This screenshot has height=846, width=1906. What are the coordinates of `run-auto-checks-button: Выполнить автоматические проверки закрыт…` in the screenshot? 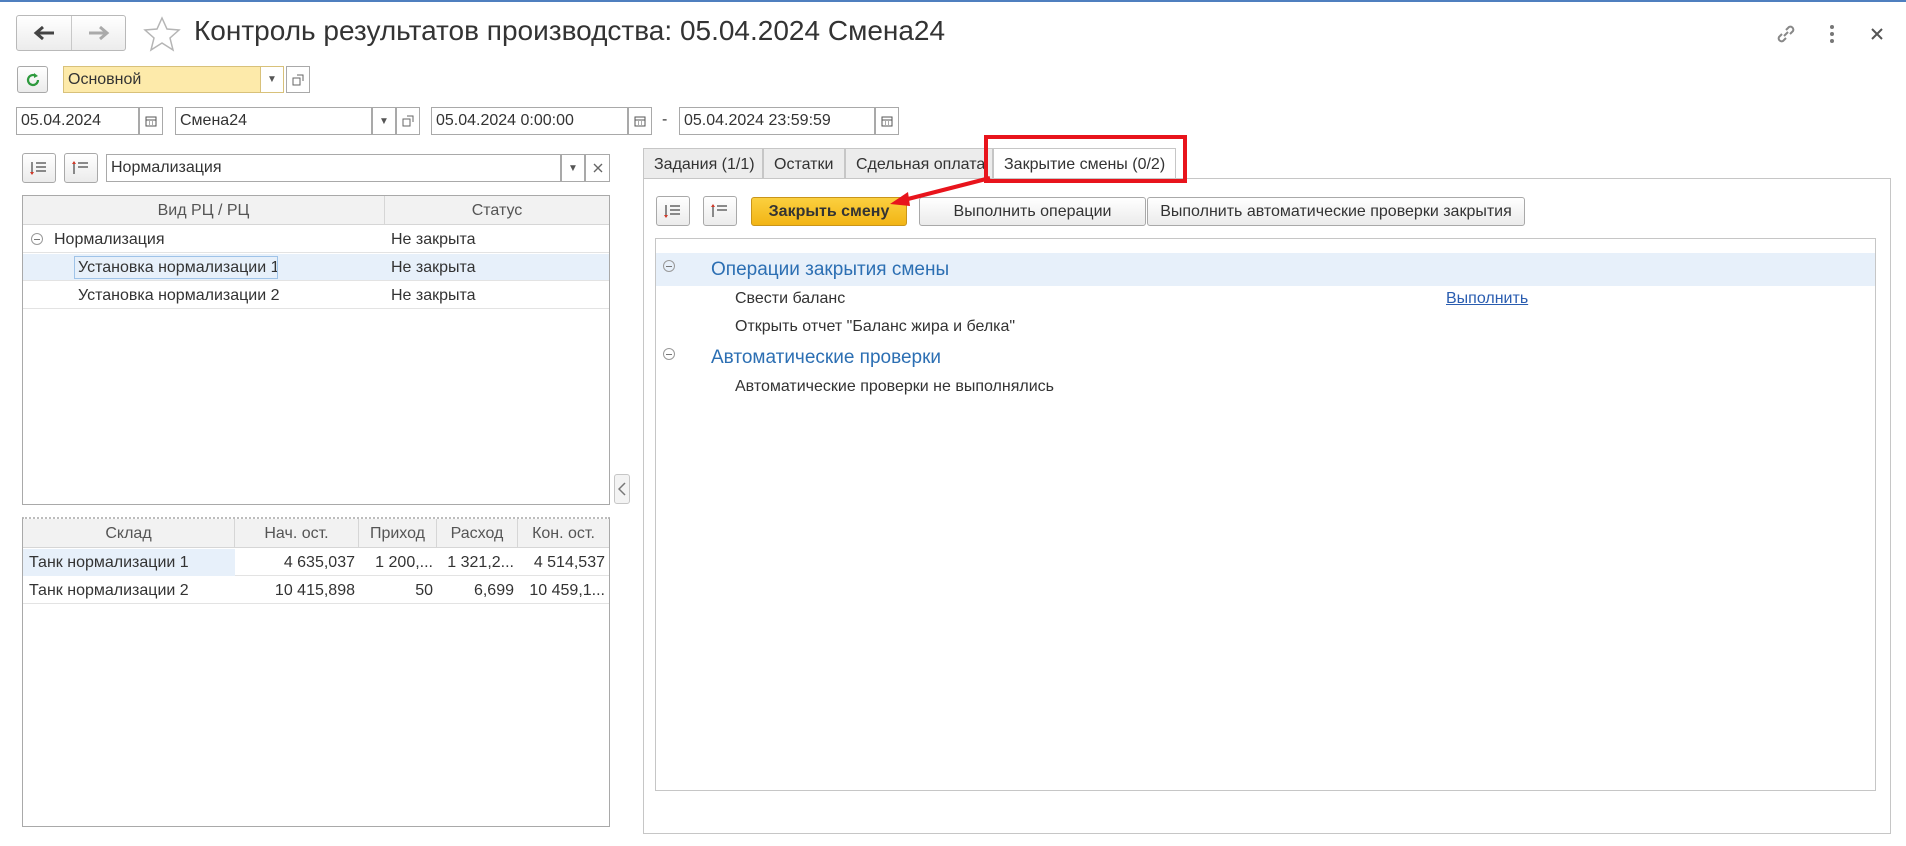 It's located at (1336, 211).